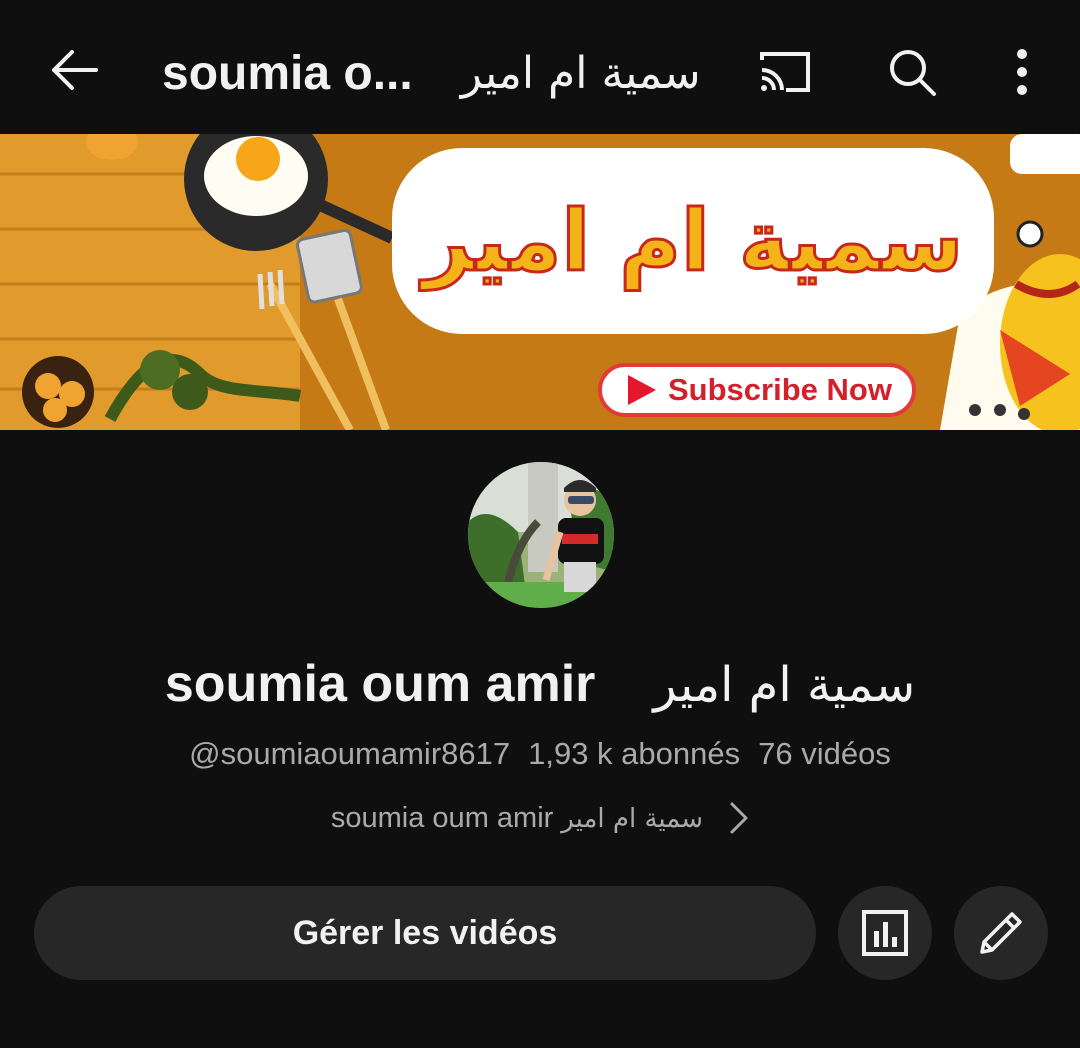 The height and width of the screenshot is (1048, 1080). I want to click on cast-button, so click(784, 72).